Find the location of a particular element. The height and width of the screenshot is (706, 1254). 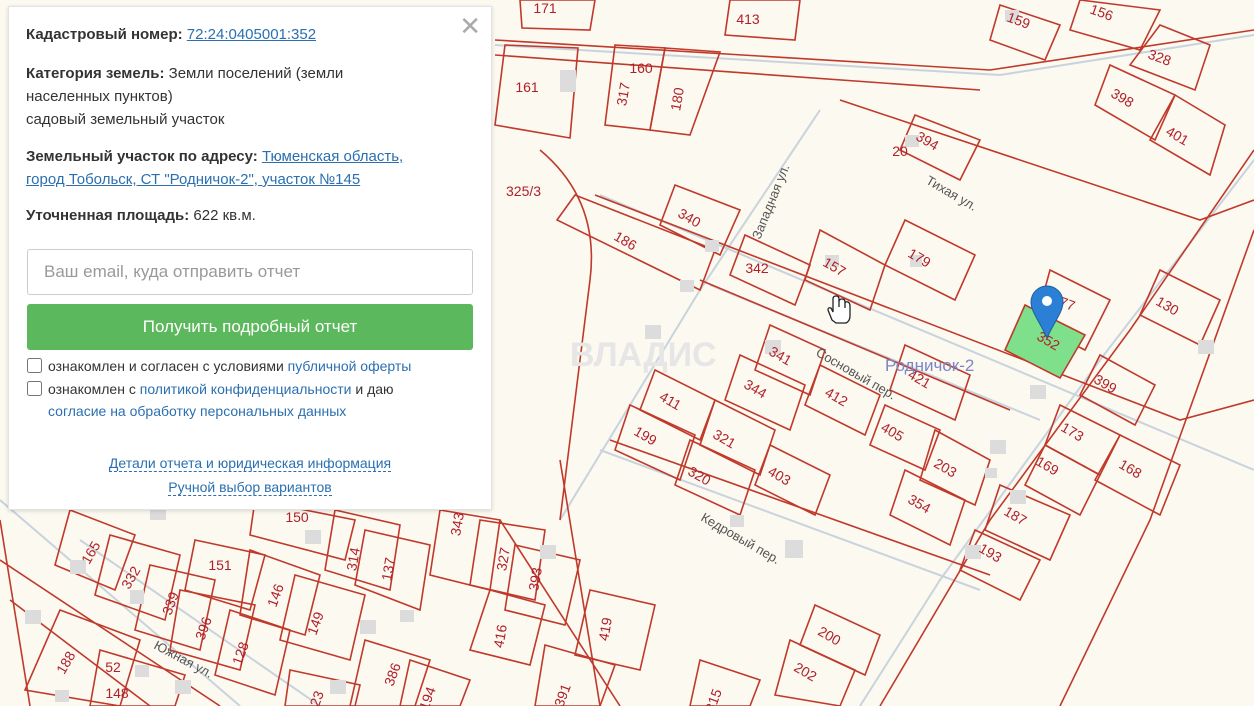

cadastral-label: Кадастровый номер: is located at coordinates (104, 34).